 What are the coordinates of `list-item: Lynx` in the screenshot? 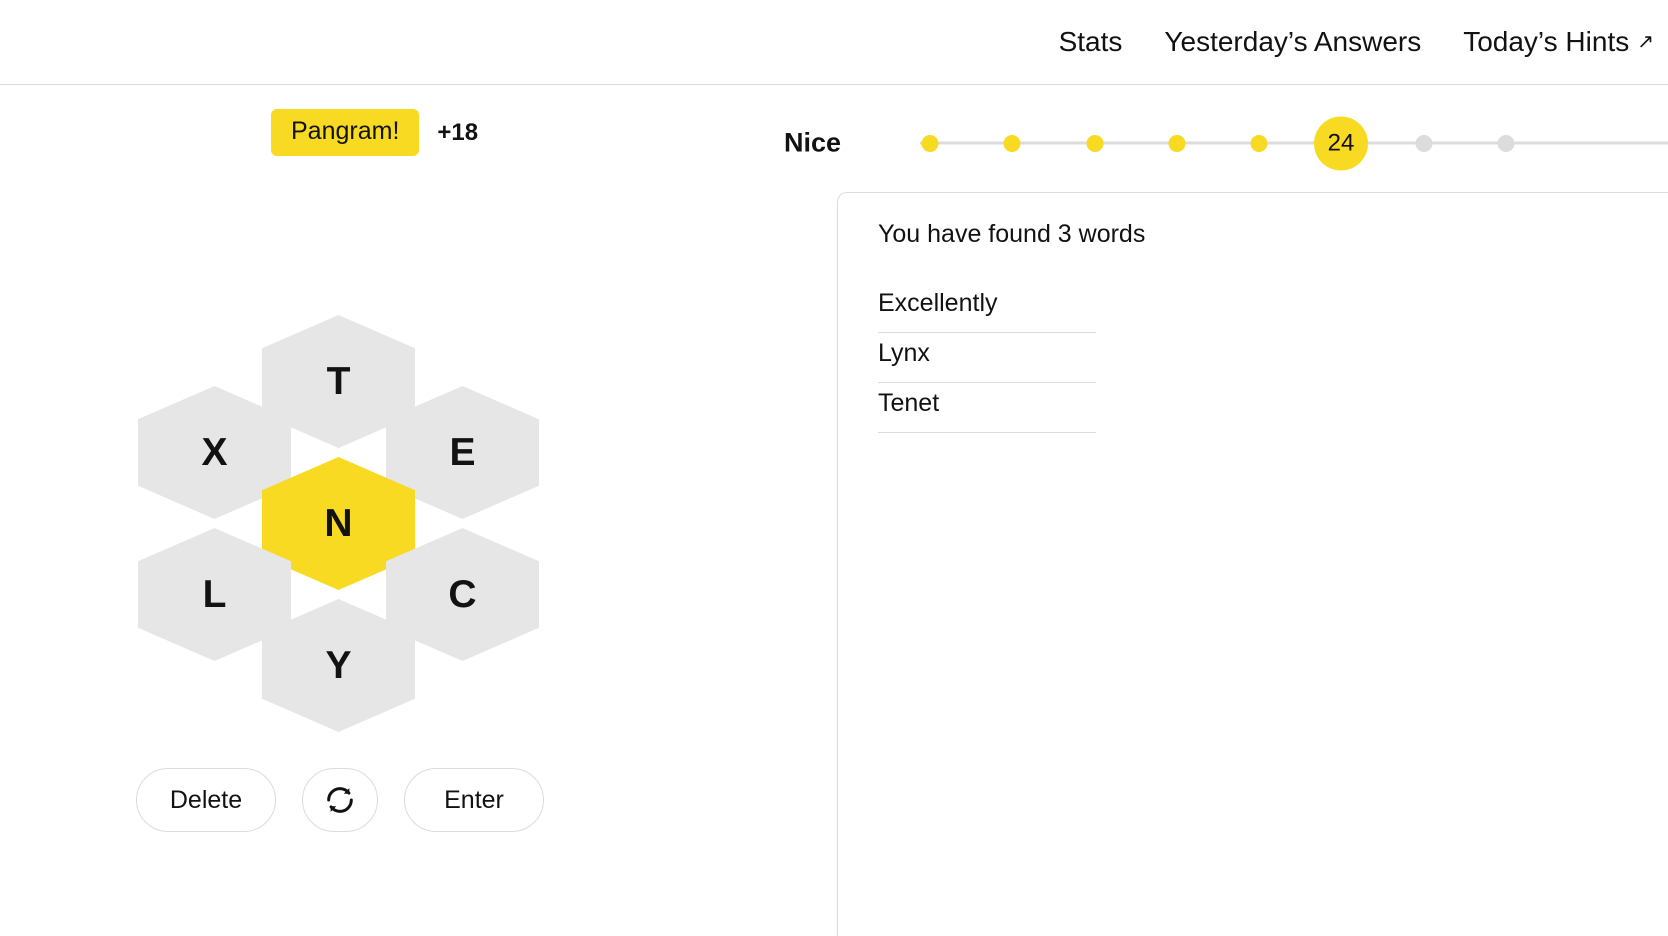 It's located at (987, 358).